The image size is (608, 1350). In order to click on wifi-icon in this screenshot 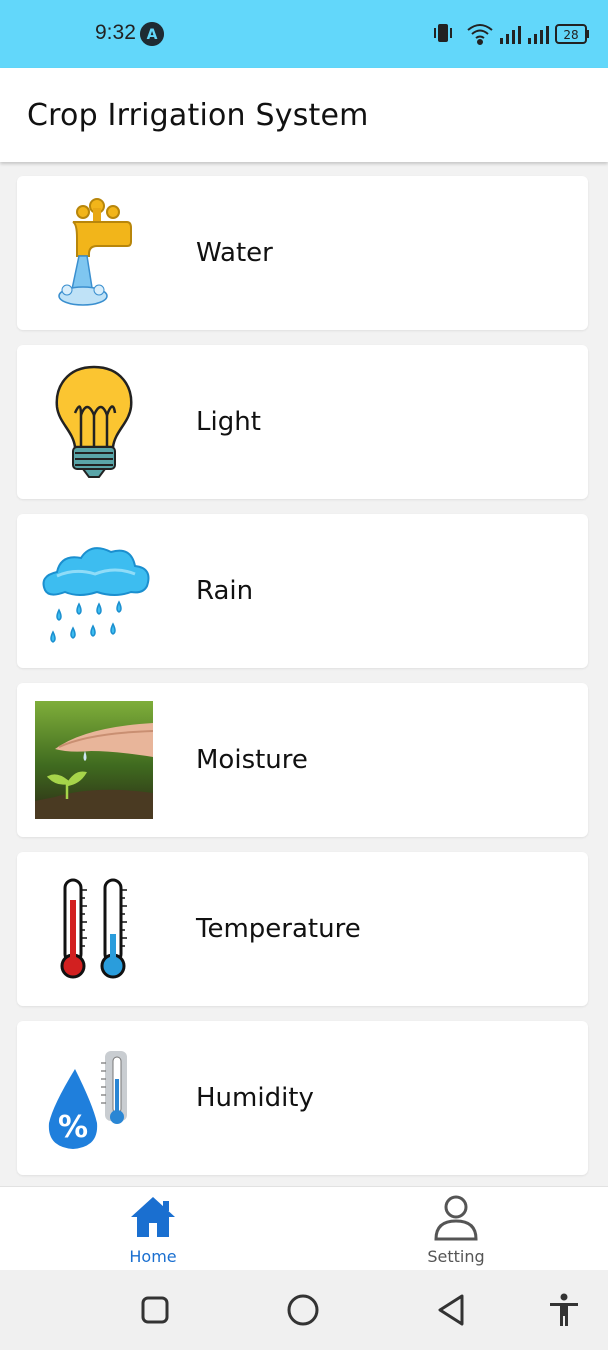, I will do `click(480, 34)`.